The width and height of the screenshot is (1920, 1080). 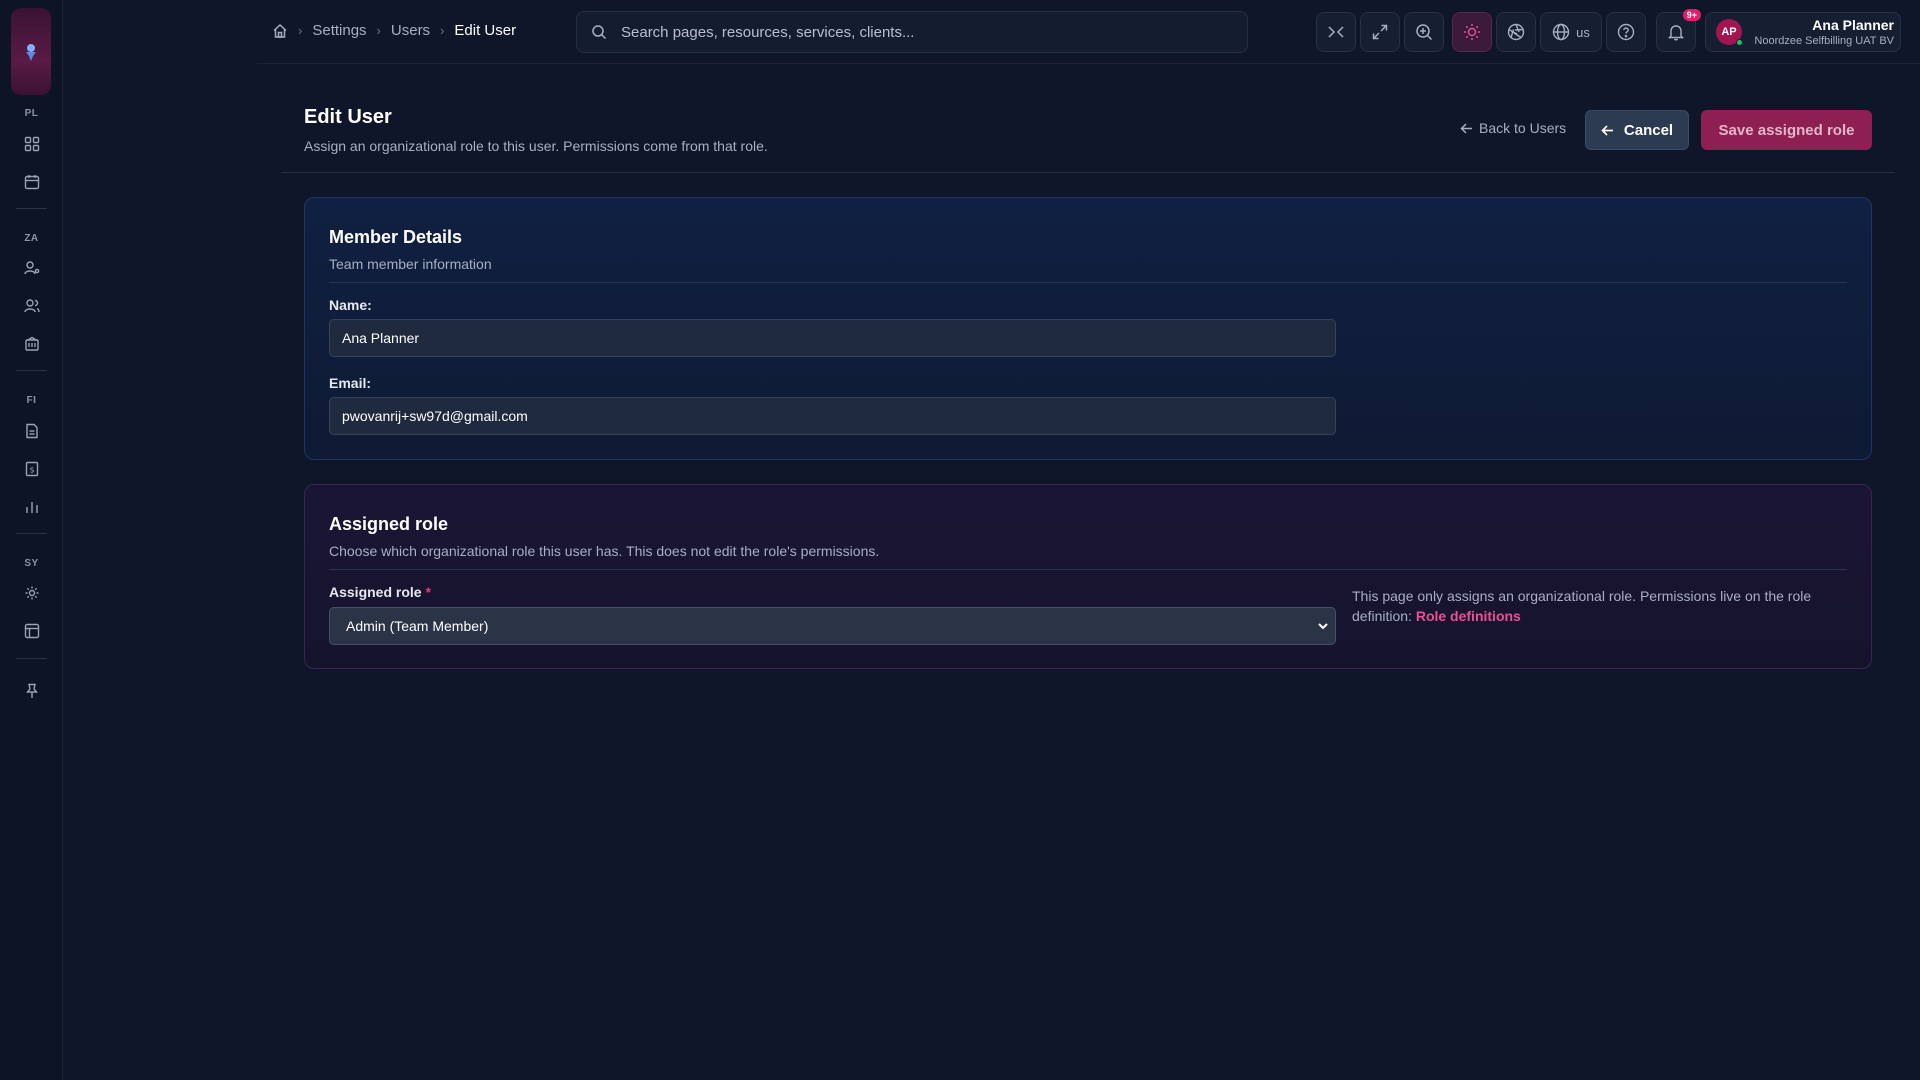 I want to click on sidebar: PL ZA FI $ SY, so click(x=31, y=540).